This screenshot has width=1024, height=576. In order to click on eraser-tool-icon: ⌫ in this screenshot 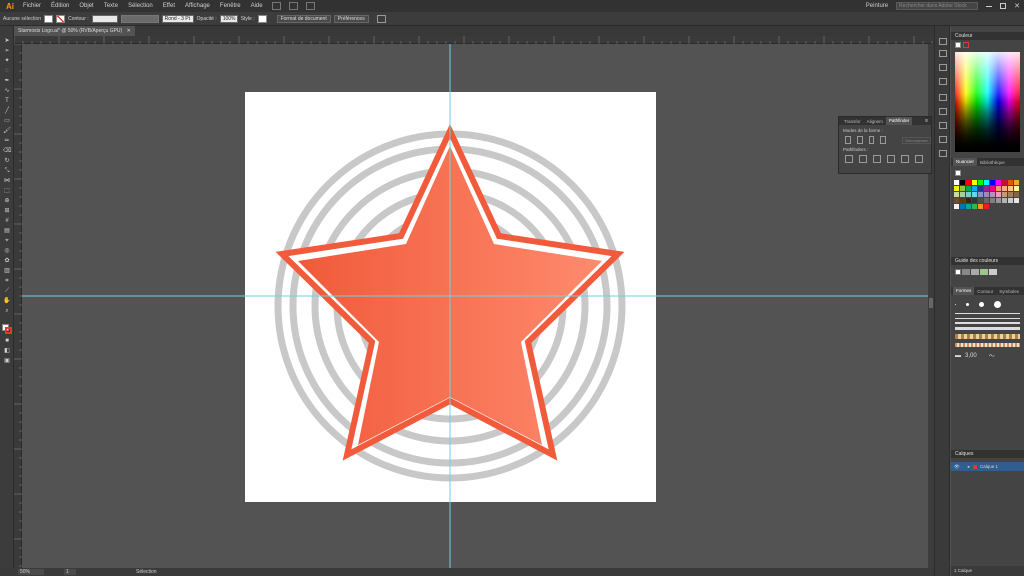, I will do `click(7, 151)`.